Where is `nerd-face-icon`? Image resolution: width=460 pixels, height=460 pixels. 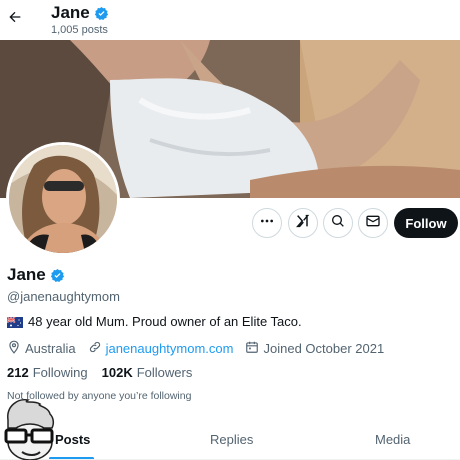
nerd-face-icon is located at coordinates (29, 429).